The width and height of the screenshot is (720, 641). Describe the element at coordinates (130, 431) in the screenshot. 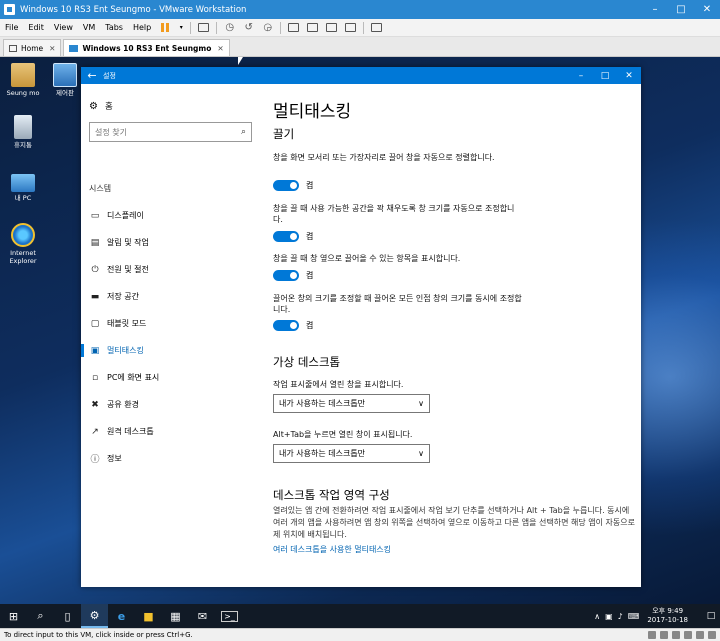

I see `nav-item-label: 원격 데스크톱` at that location.